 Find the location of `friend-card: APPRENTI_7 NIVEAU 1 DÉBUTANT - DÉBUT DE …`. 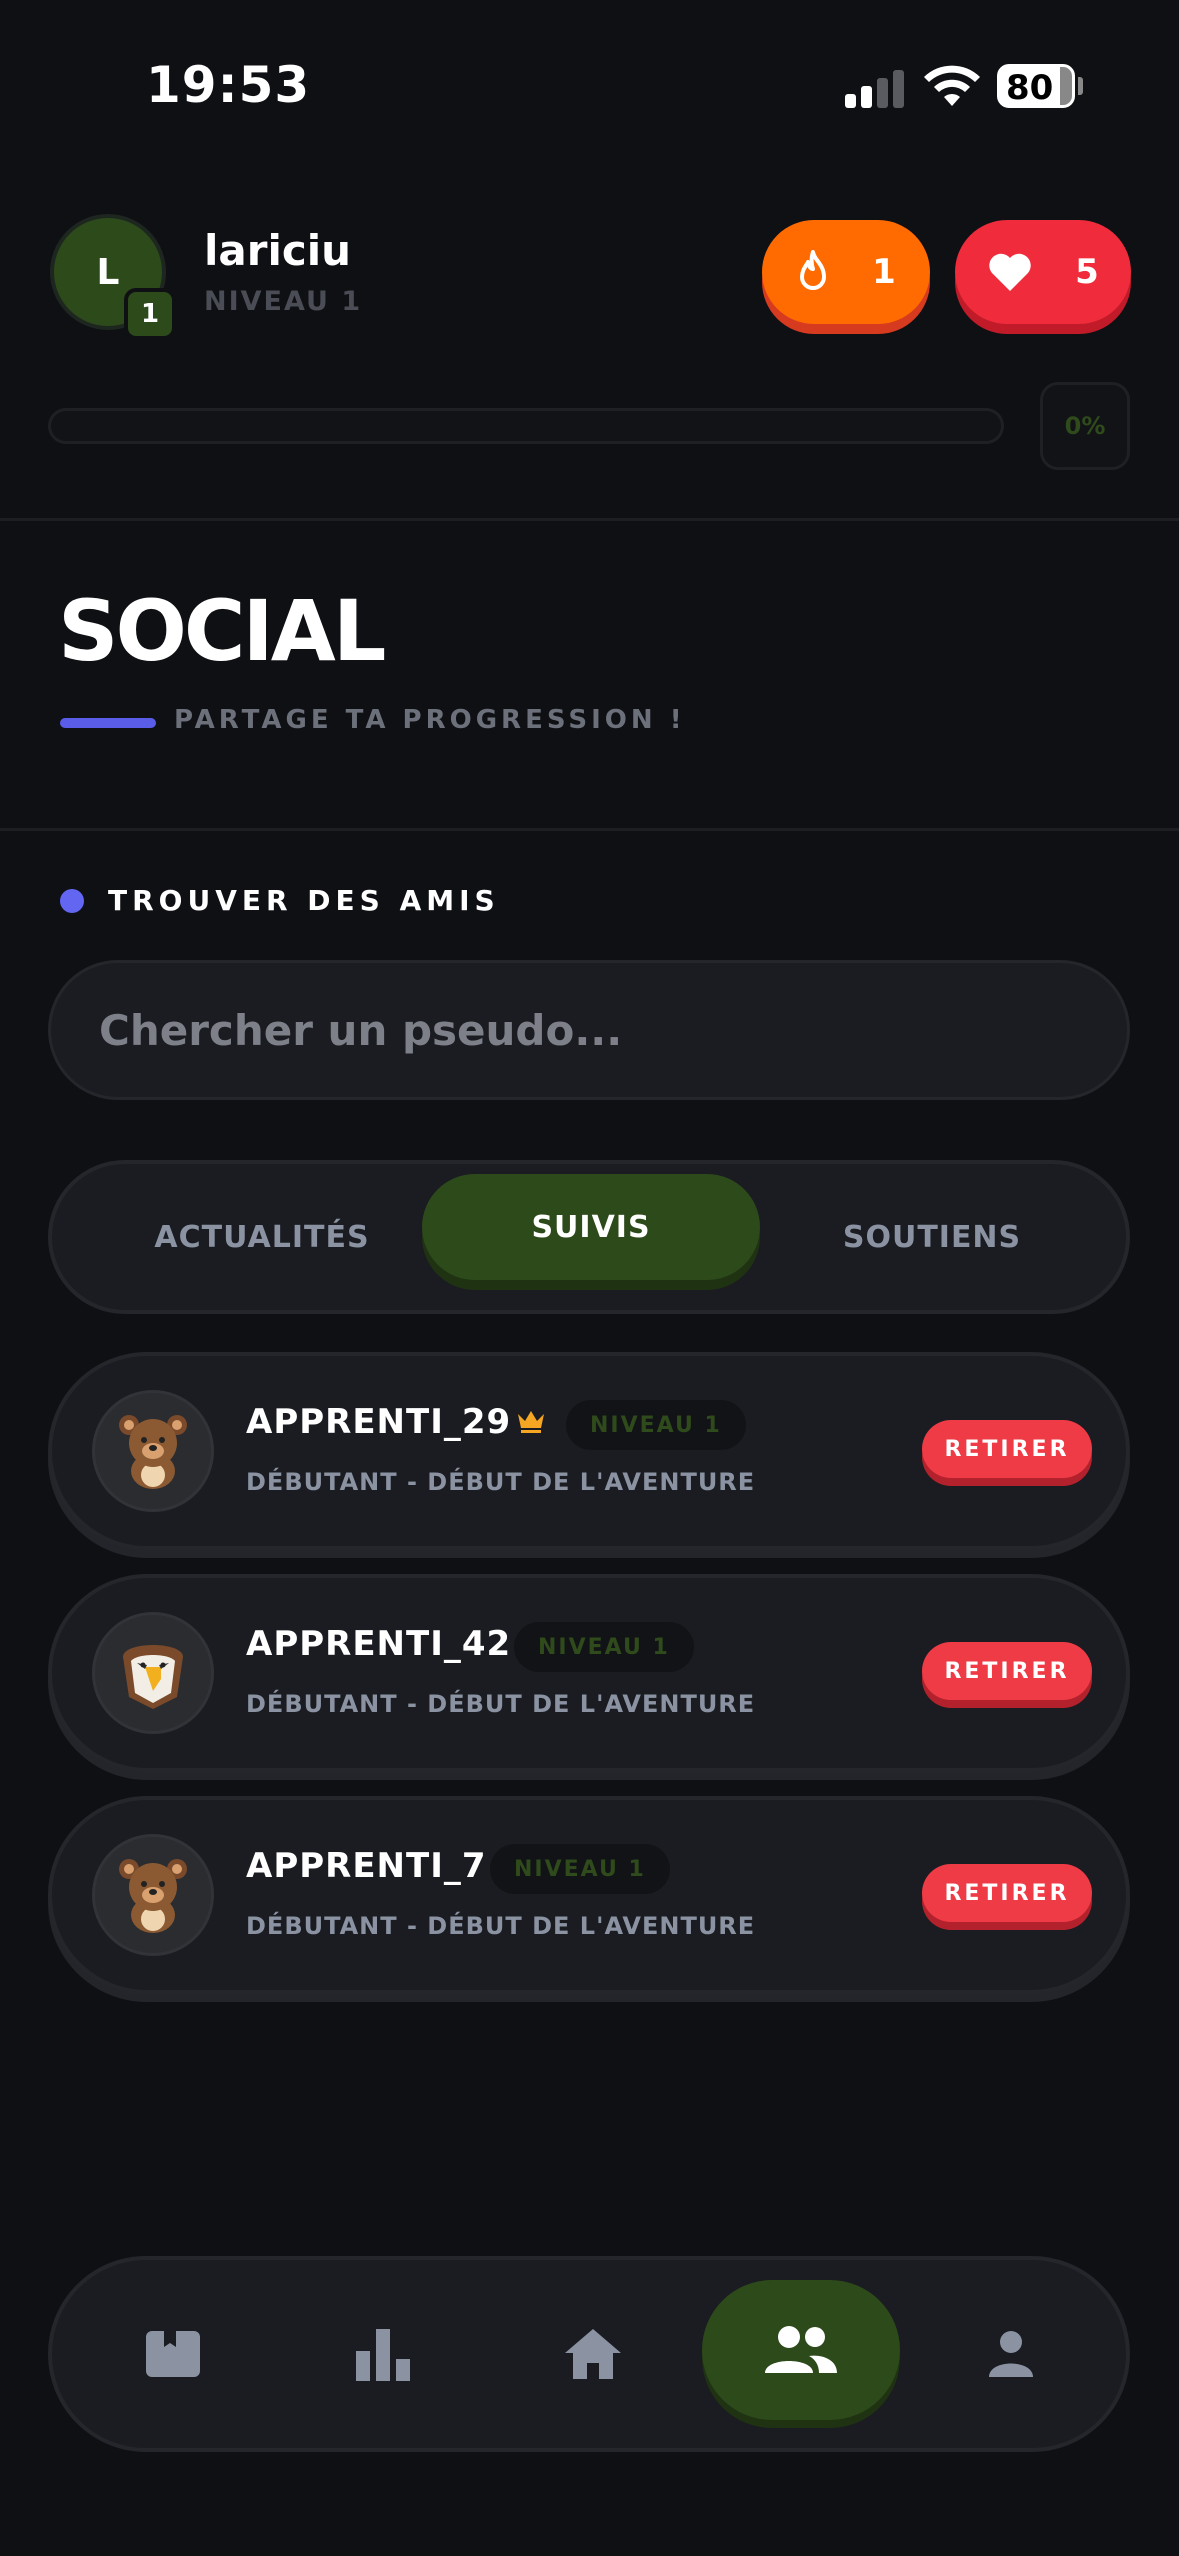

friend-card: APPRENTI_7 NIVEAU 1 DÉBUTANT - DÉBUT DE … is located at coordinates (589, 1895).